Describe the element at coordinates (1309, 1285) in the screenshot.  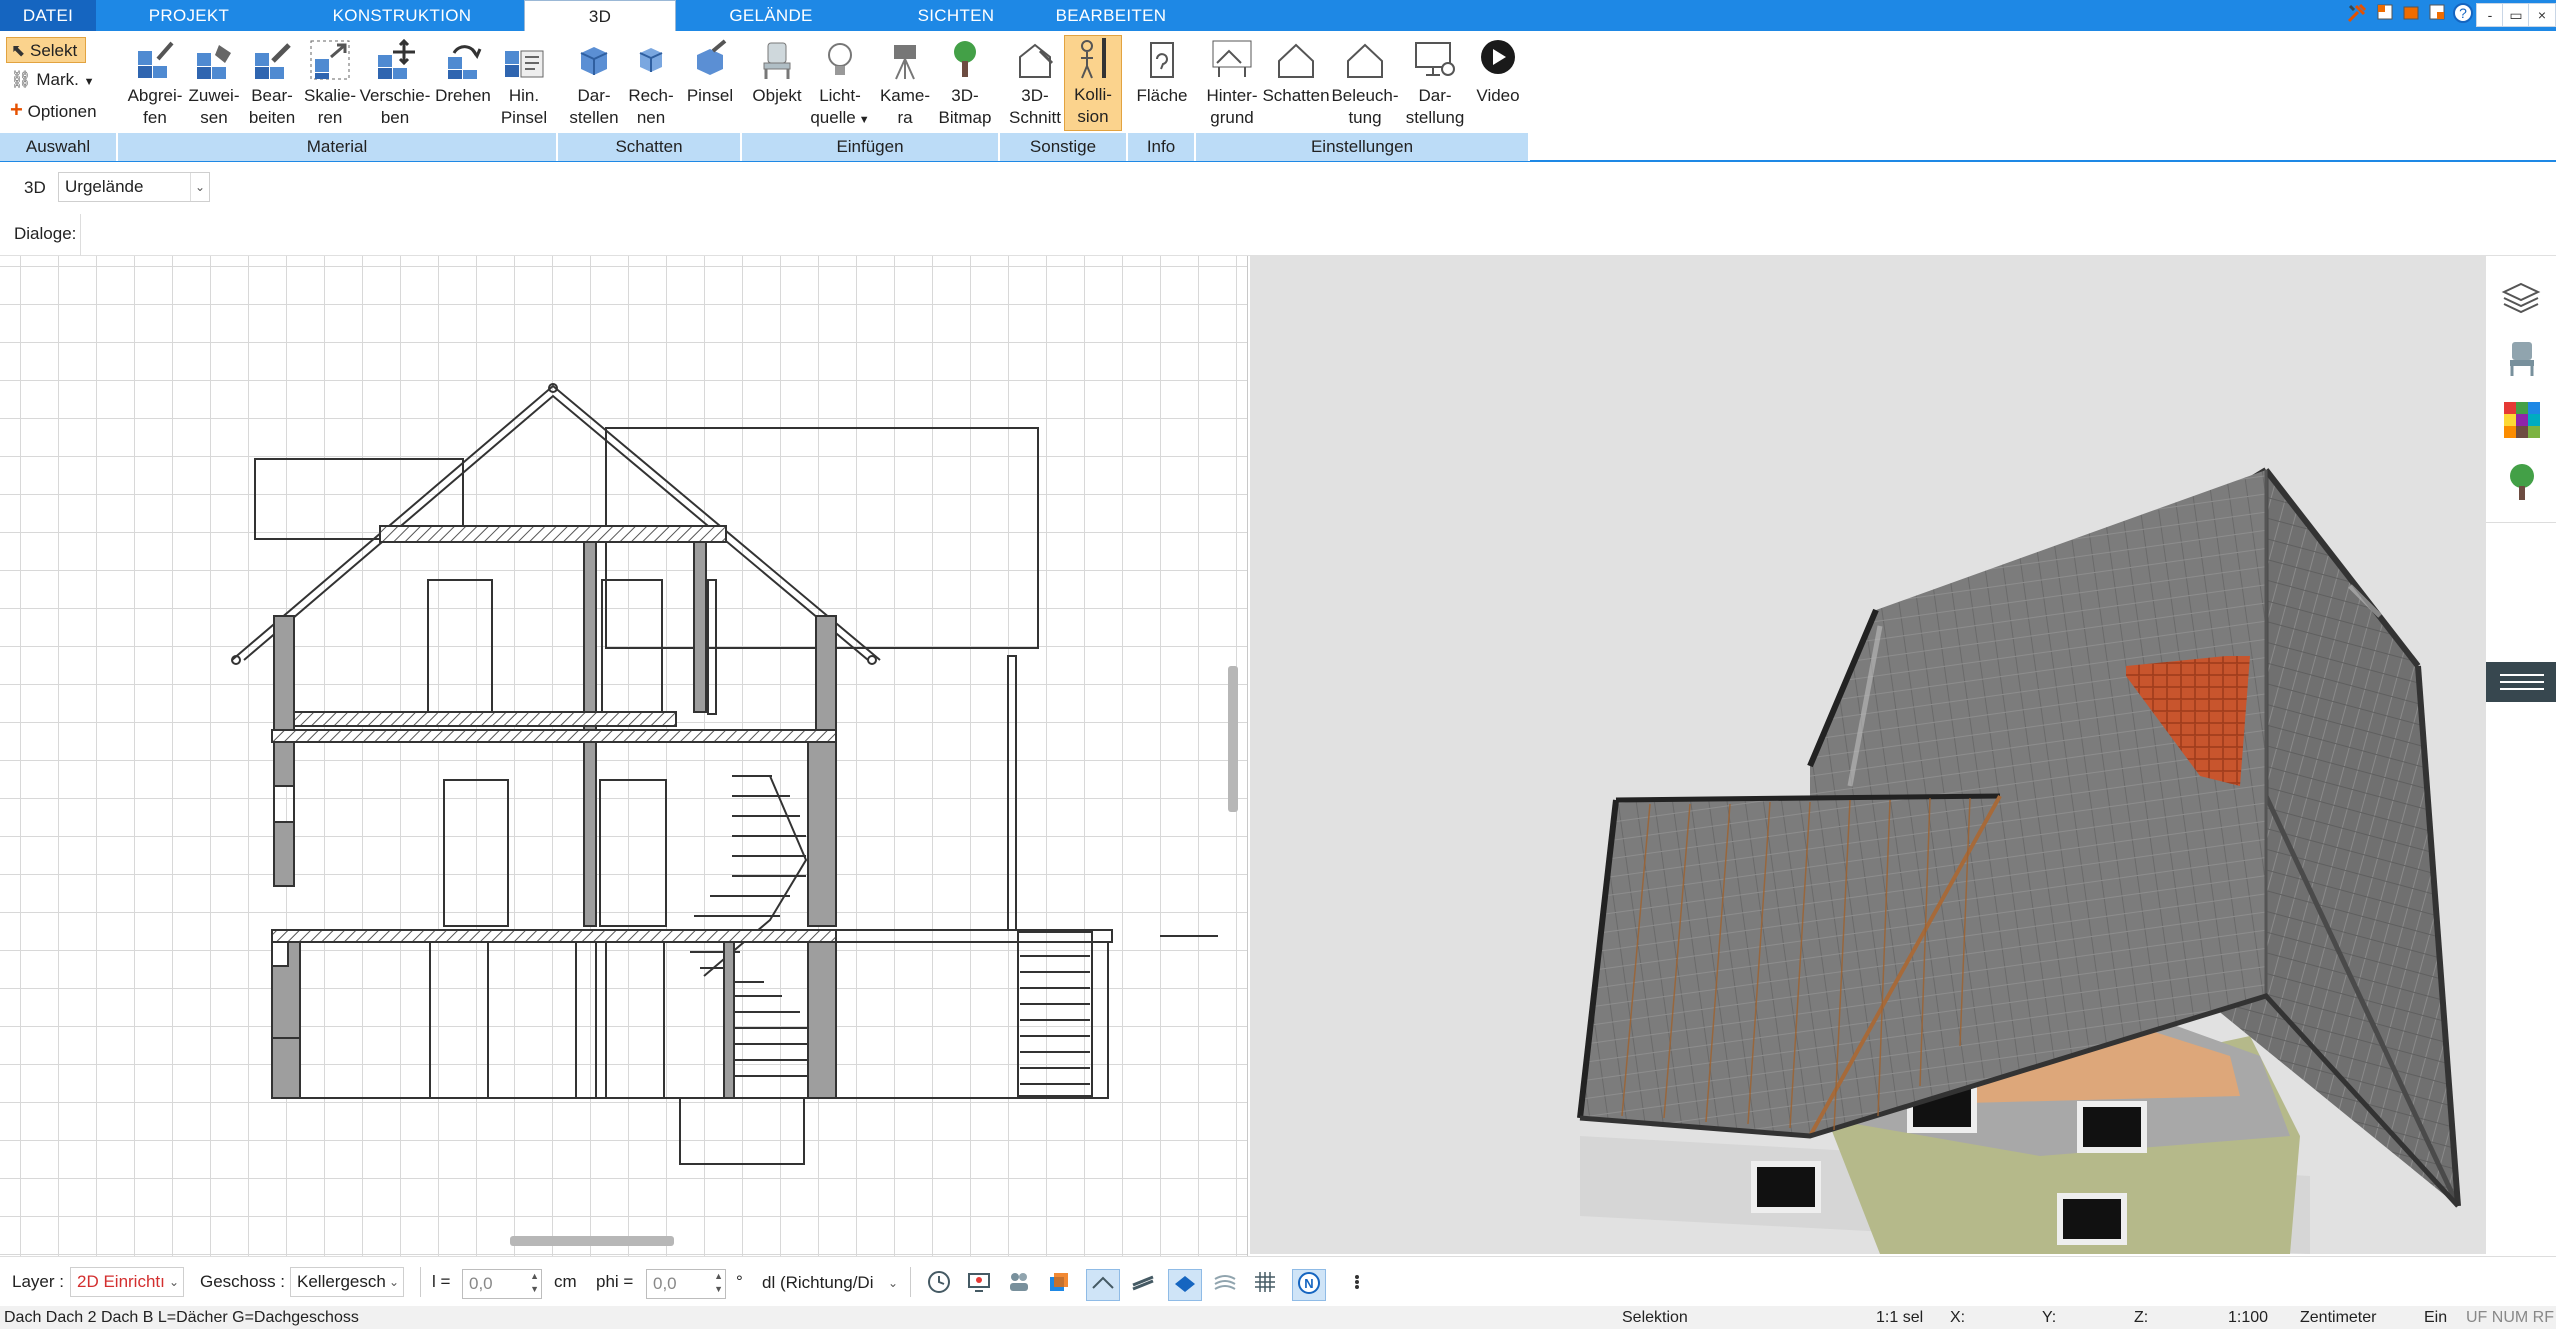
I see `north-icon: N` at that location.